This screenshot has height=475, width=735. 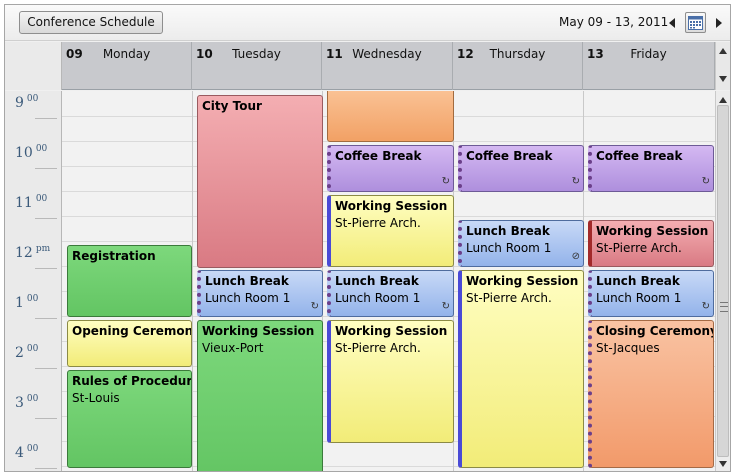 I want to click on triangle-left-icon, so click(x=672, y=23).